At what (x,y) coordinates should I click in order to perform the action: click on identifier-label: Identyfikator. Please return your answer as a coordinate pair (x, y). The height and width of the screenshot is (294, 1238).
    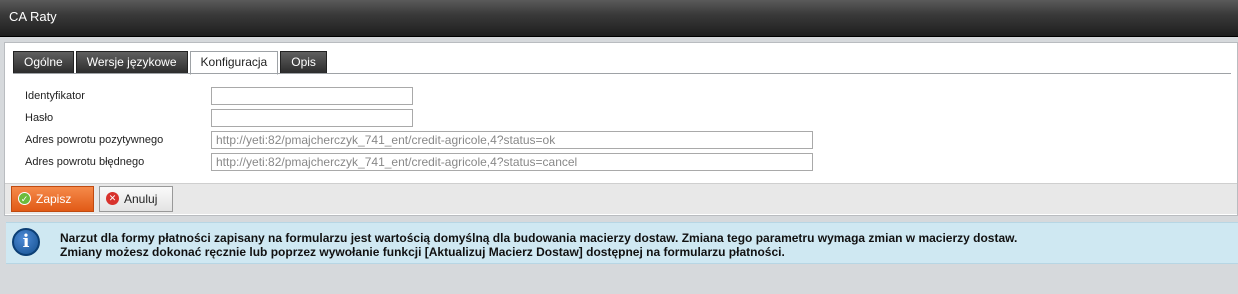
    Looking at the image, I should click on (55, 96).